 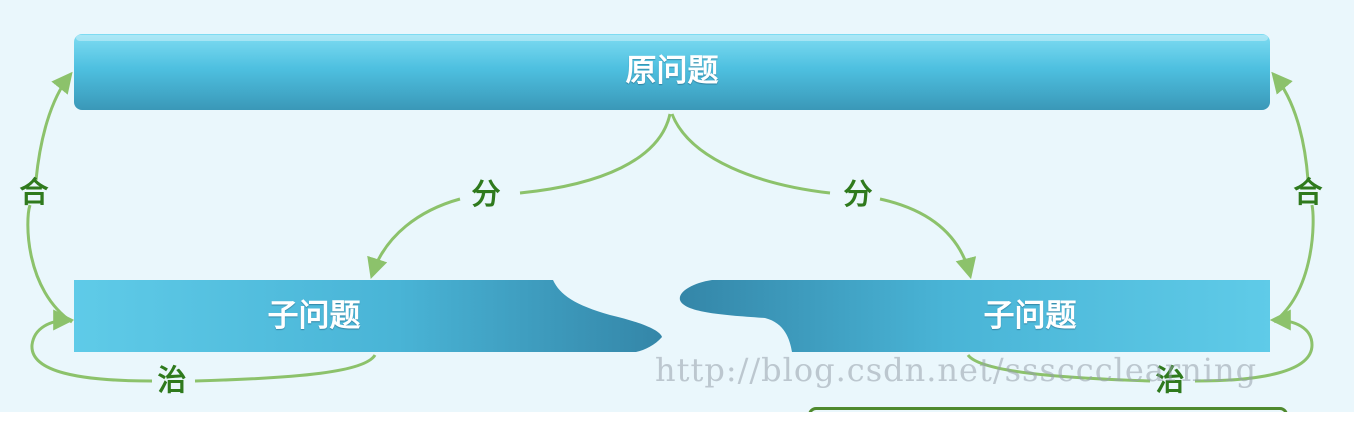 What do you see at coordinates (1048, 409) in the screenshot?
I see `partial-green-frame` at bounding box center [1048, 409].